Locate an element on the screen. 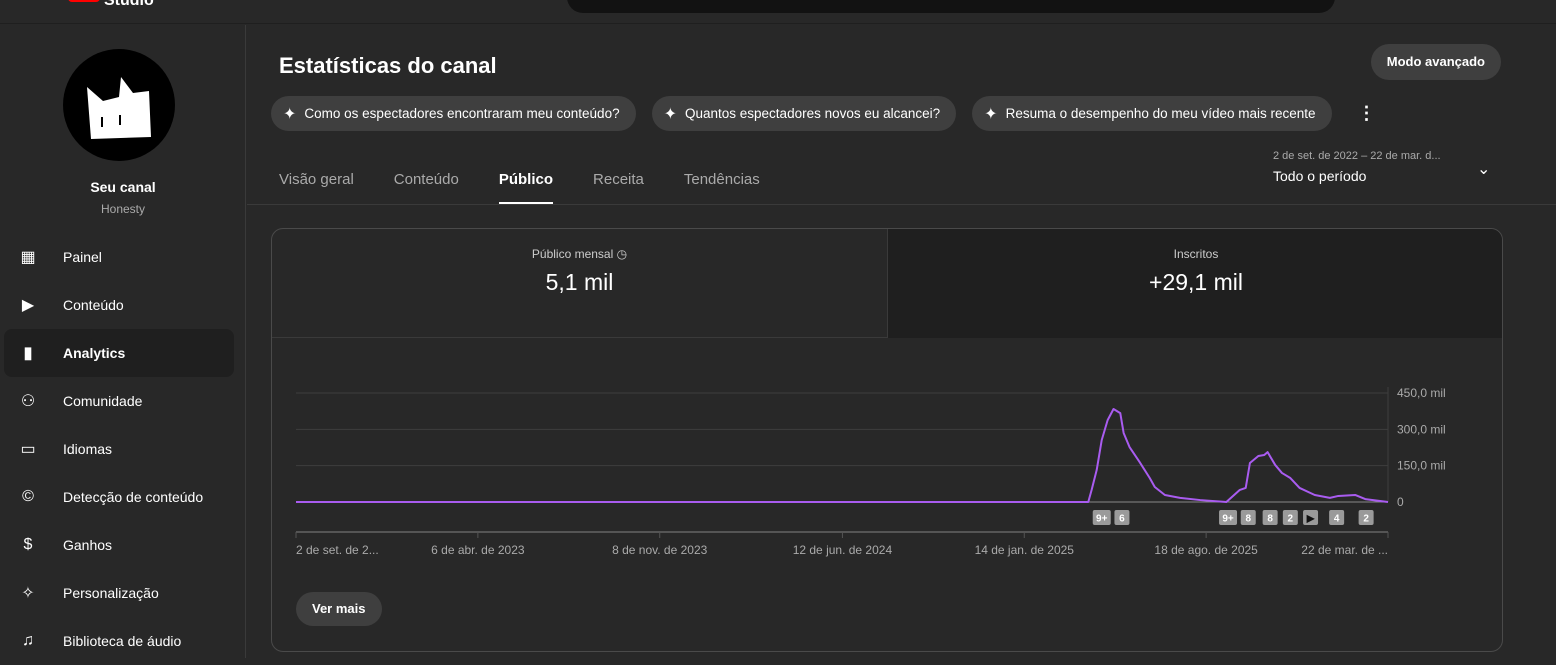 The image size is (1556, 665). sidebar-item-label: Detecção de conteúdo is located at coordinates (133, 497).